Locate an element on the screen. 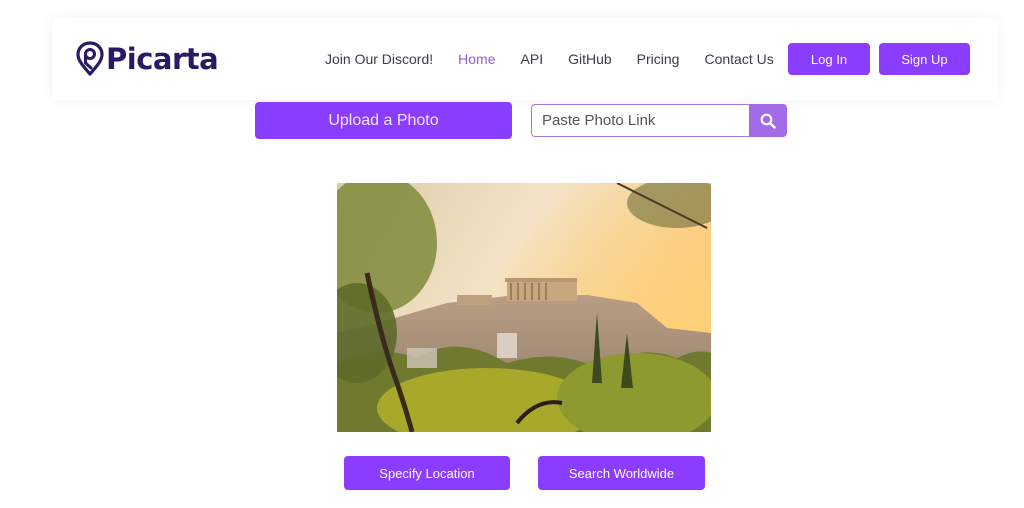  upload-photo-button: Upload a Photo is located at coordinates (383, 120).